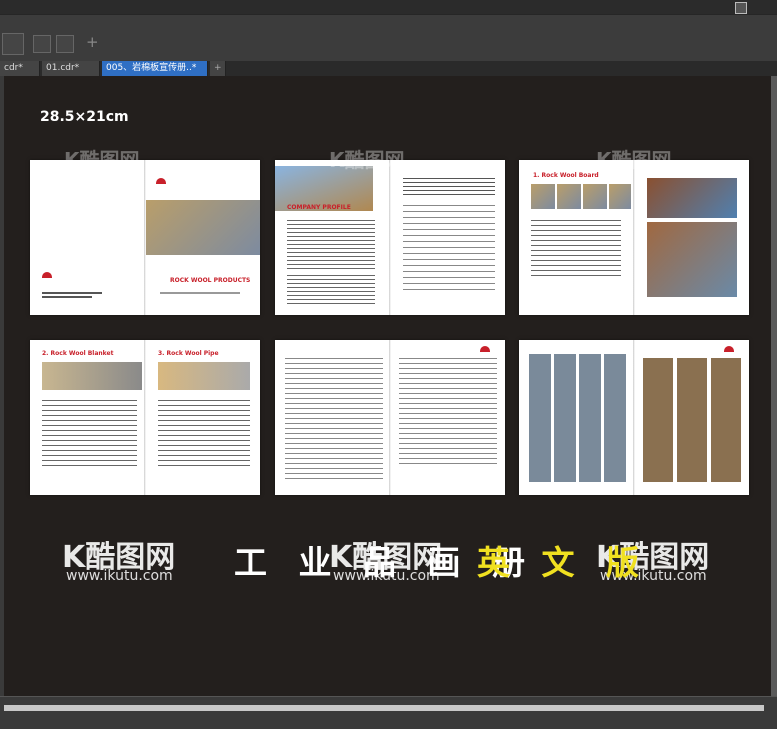  I want to click on brochure-spread-board: 1. Rock Wool Board, so click(634, 237).